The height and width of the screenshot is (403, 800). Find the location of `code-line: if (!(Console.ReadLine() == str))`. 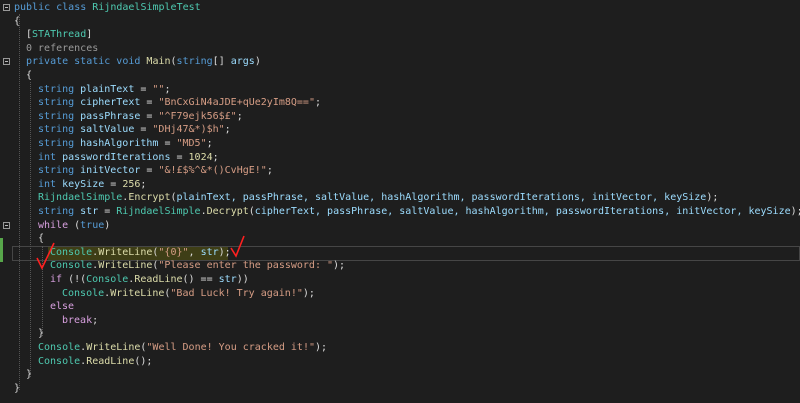

code-line: if (!(Console.ReadLine() == str)) is located at coordinates (400, 280).